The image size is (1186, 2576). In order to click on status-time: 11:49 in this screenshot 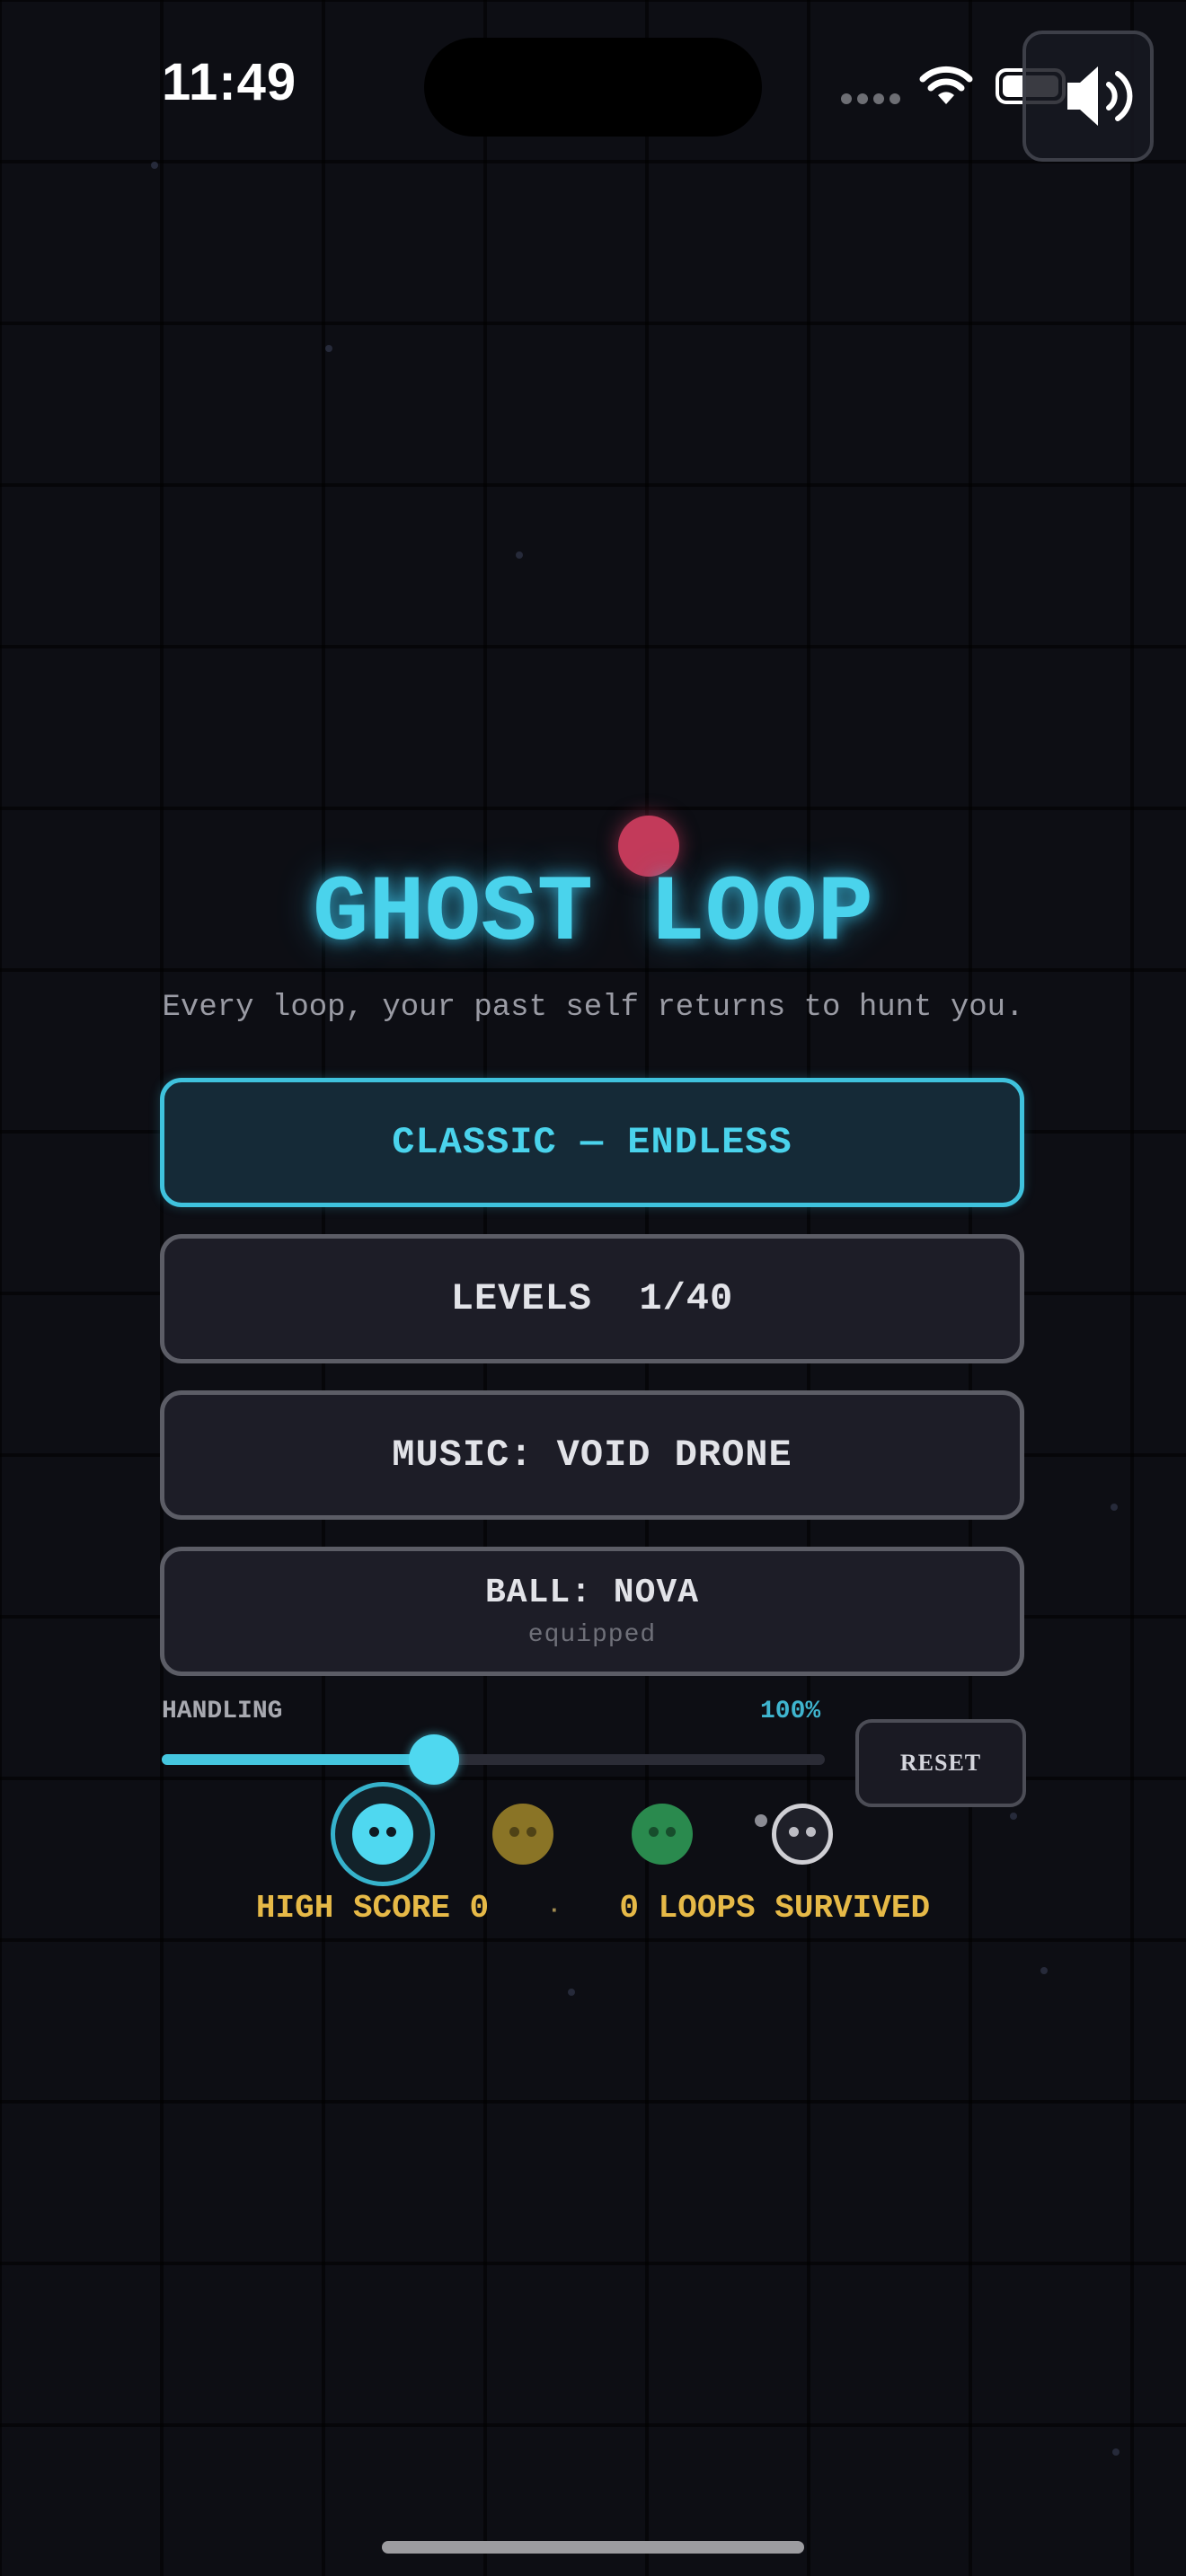, I will do `click(229, 82)`.